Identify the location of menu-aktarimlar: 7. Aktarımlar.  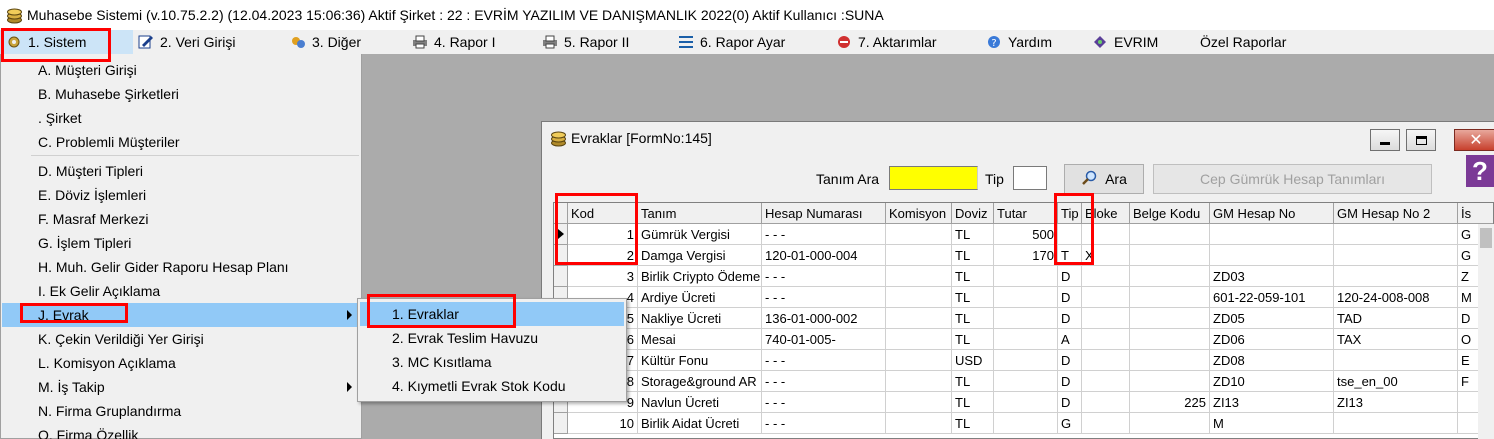
(886, 42).